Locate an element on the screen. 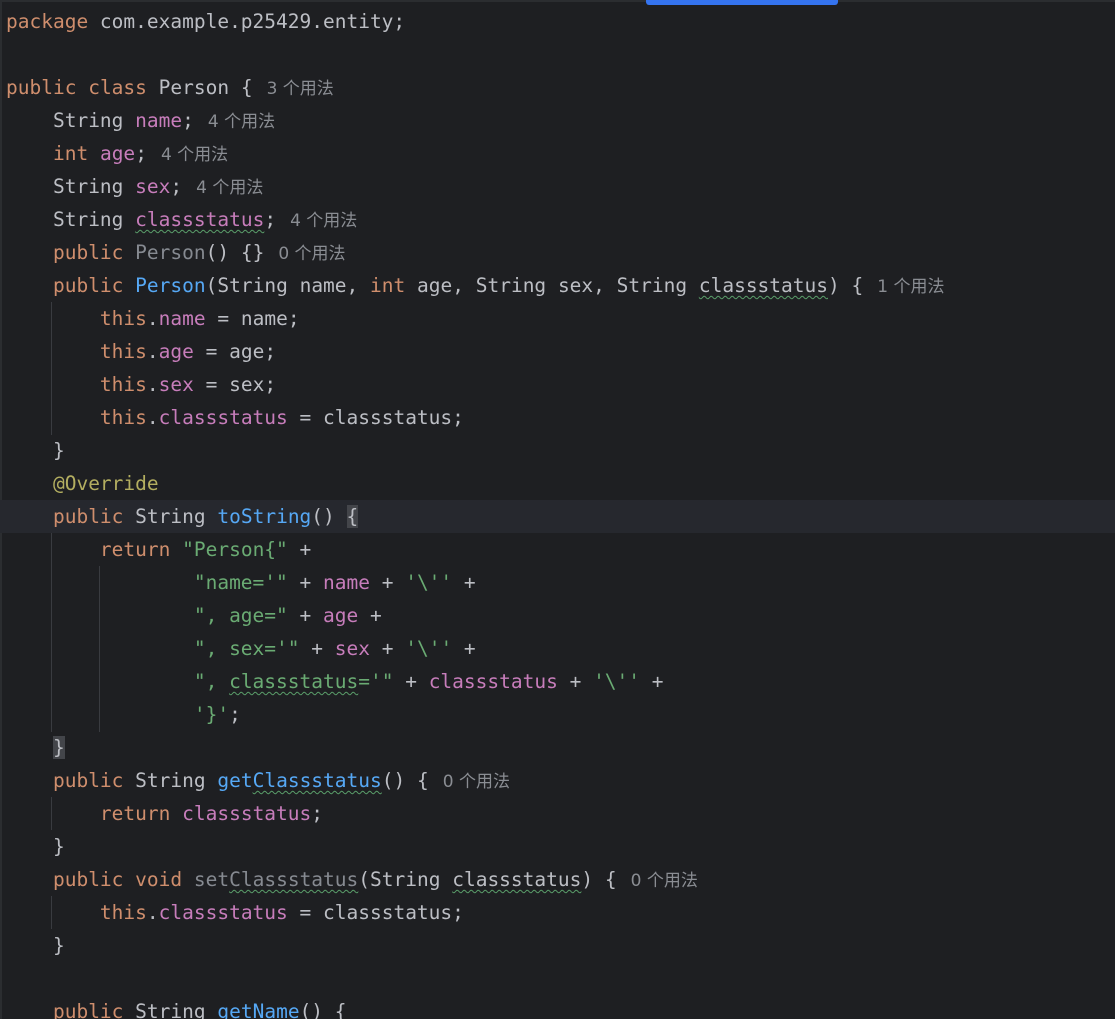  code-line: return classstatus; is located at coordinates (557, 813).